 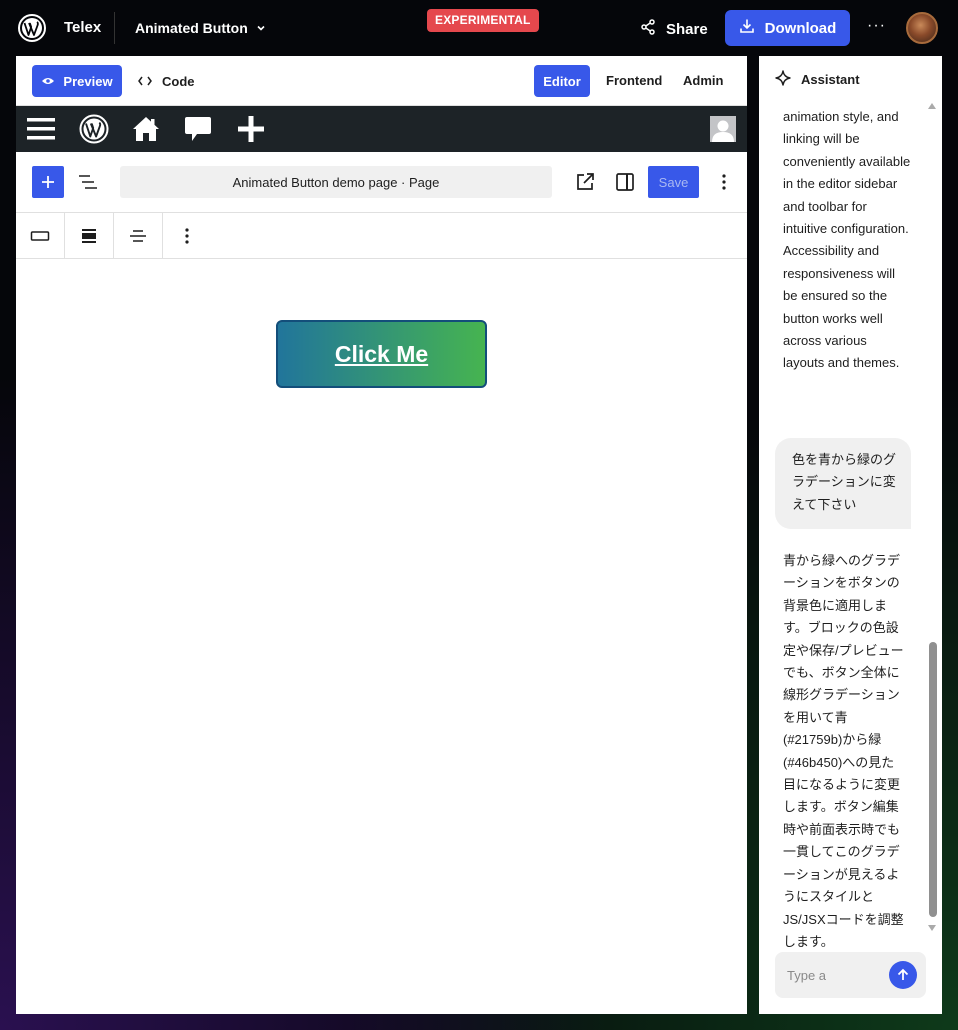 I want to click on save-button: Save, so click(x=673, y=182).